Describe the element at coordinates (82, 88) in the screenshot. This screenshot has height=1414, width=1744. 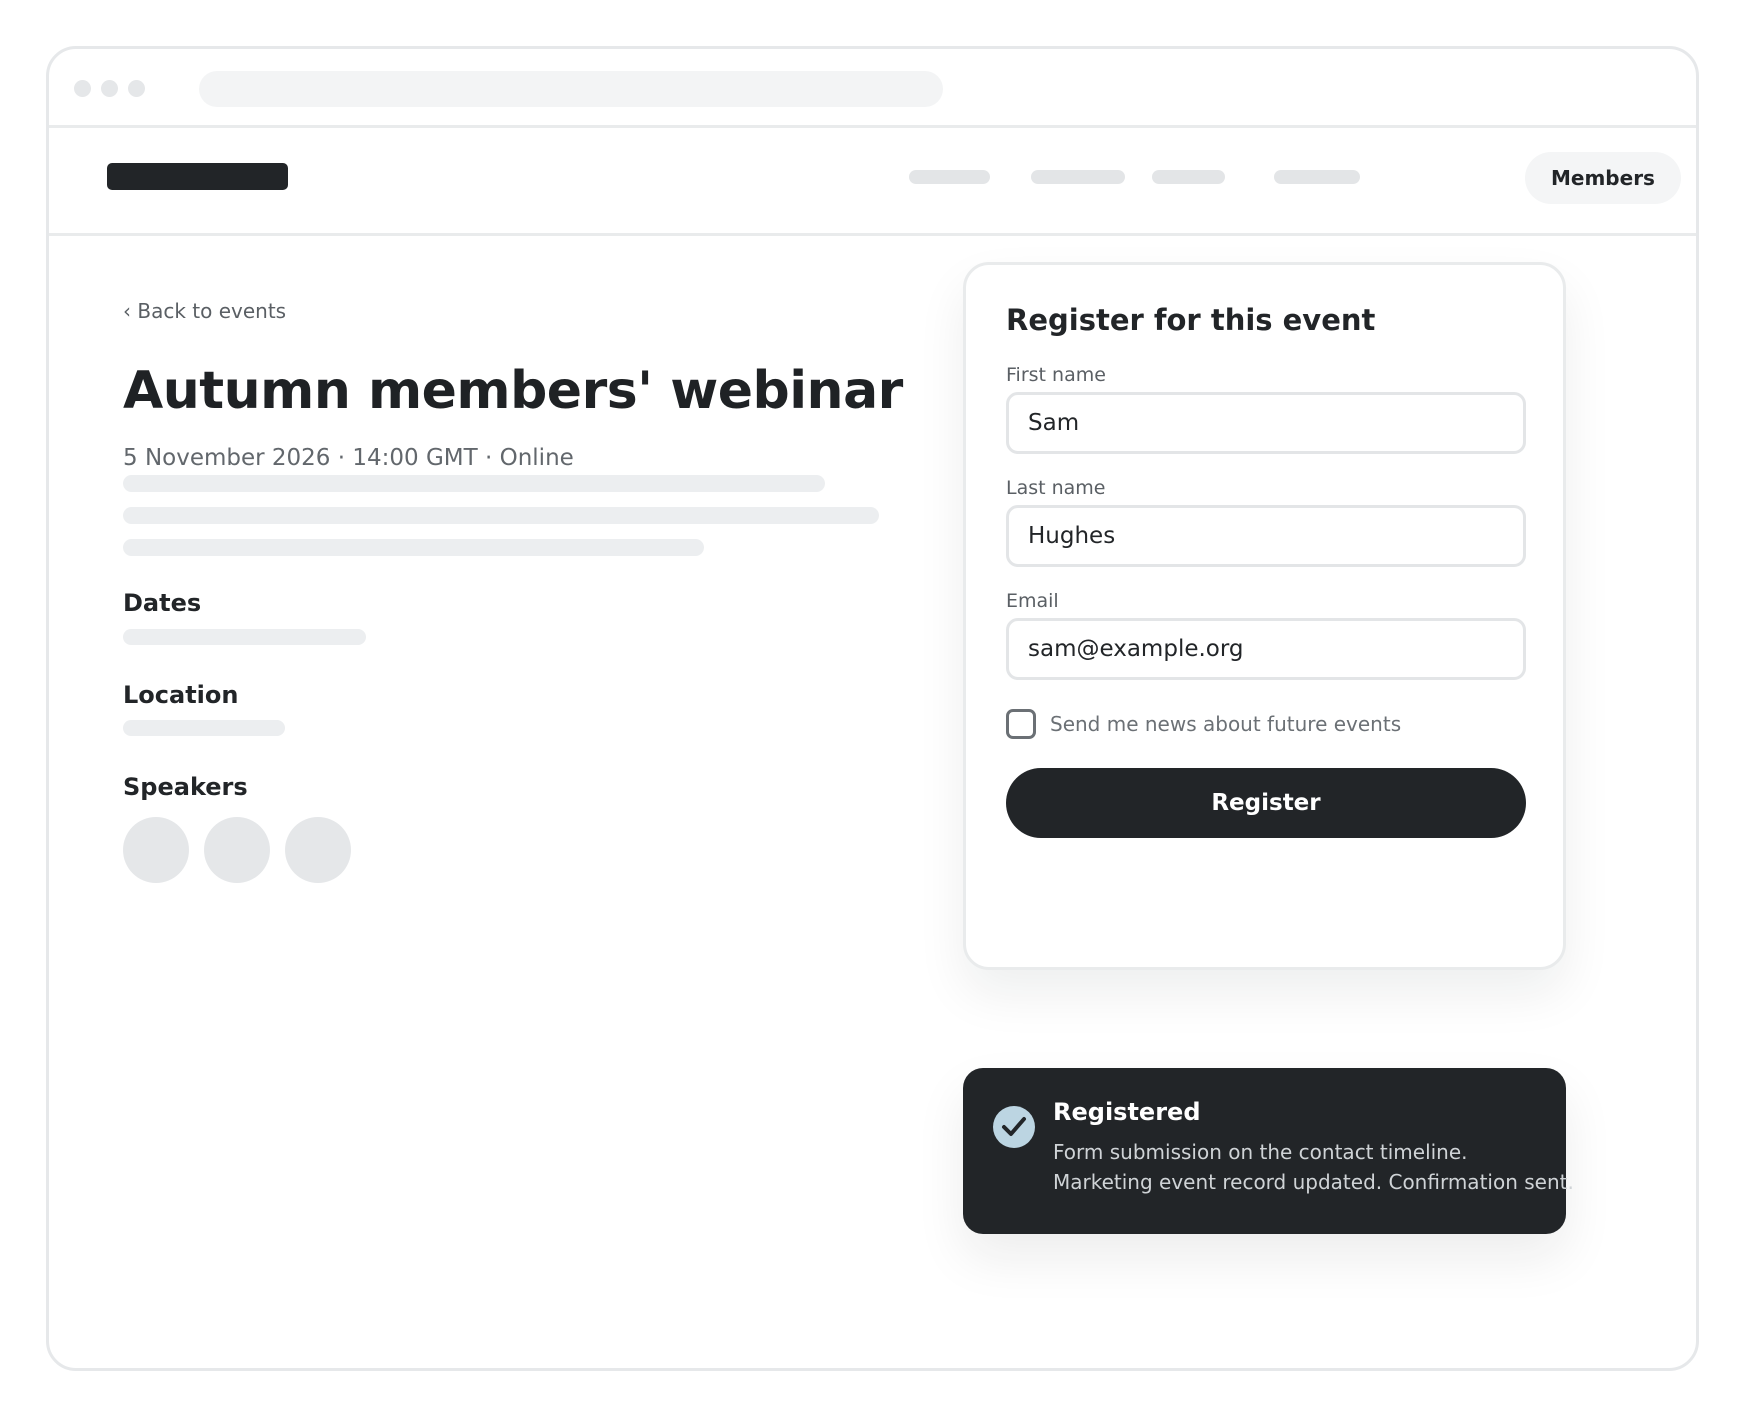
I see `window-close-dot` at that location.